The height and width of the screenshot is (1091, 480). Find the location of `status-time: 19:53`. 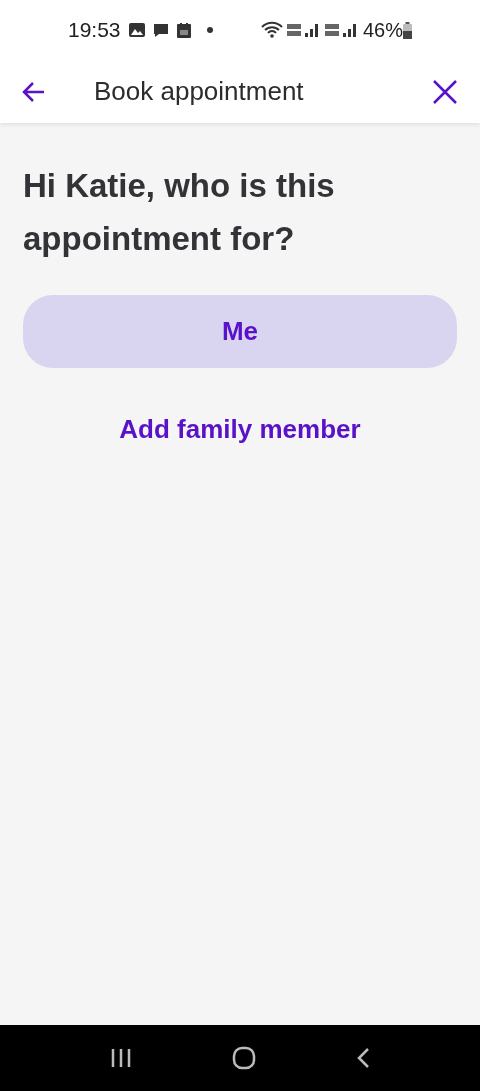

status-time: 19:53 is located at coordinates (94, 30).